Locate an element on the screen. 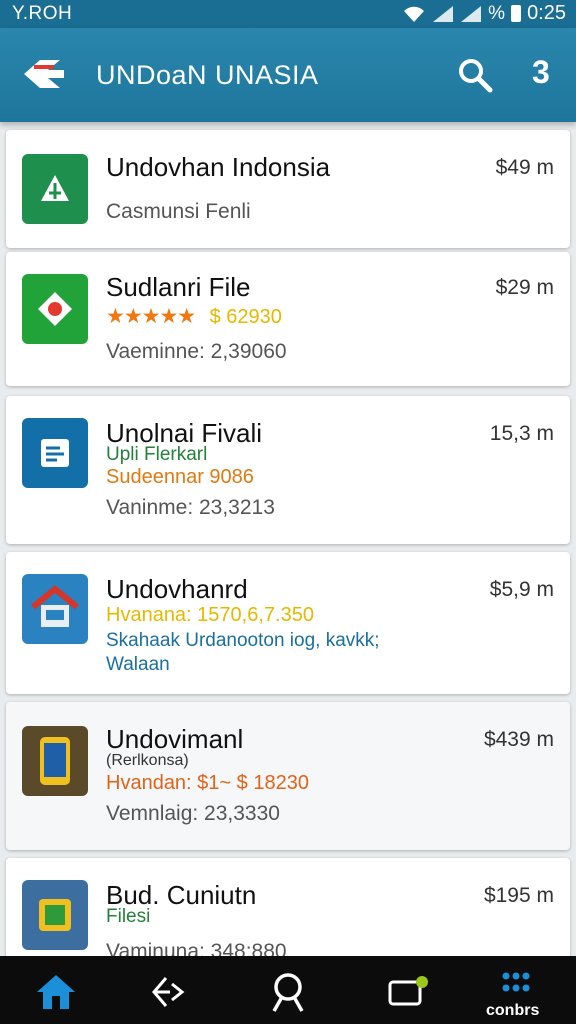 Image resolution: width=576 pixels, height=1024 pixels. nav-home is located at coordinates (56, 992).